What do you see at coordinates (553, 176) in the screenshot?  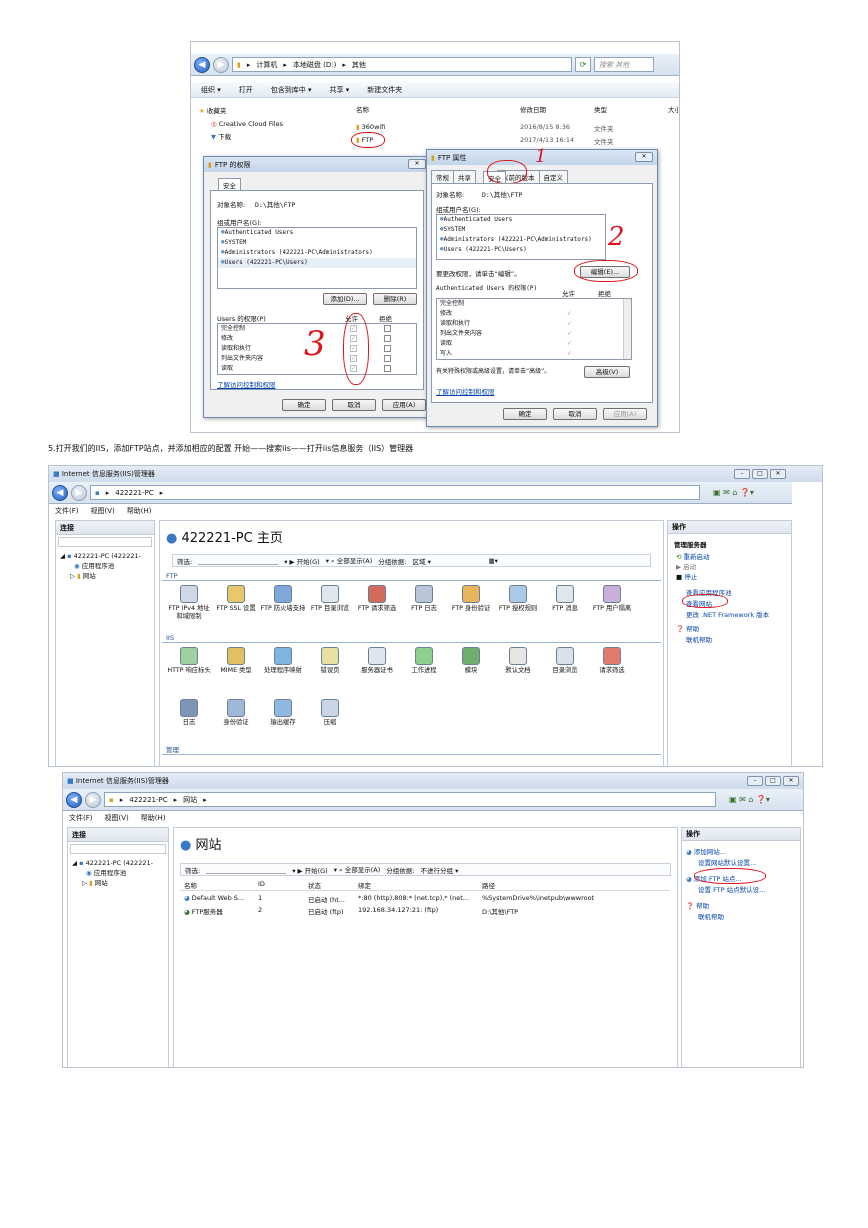 I see `tab-customize: 自定义` at bounding box center [553, 176].